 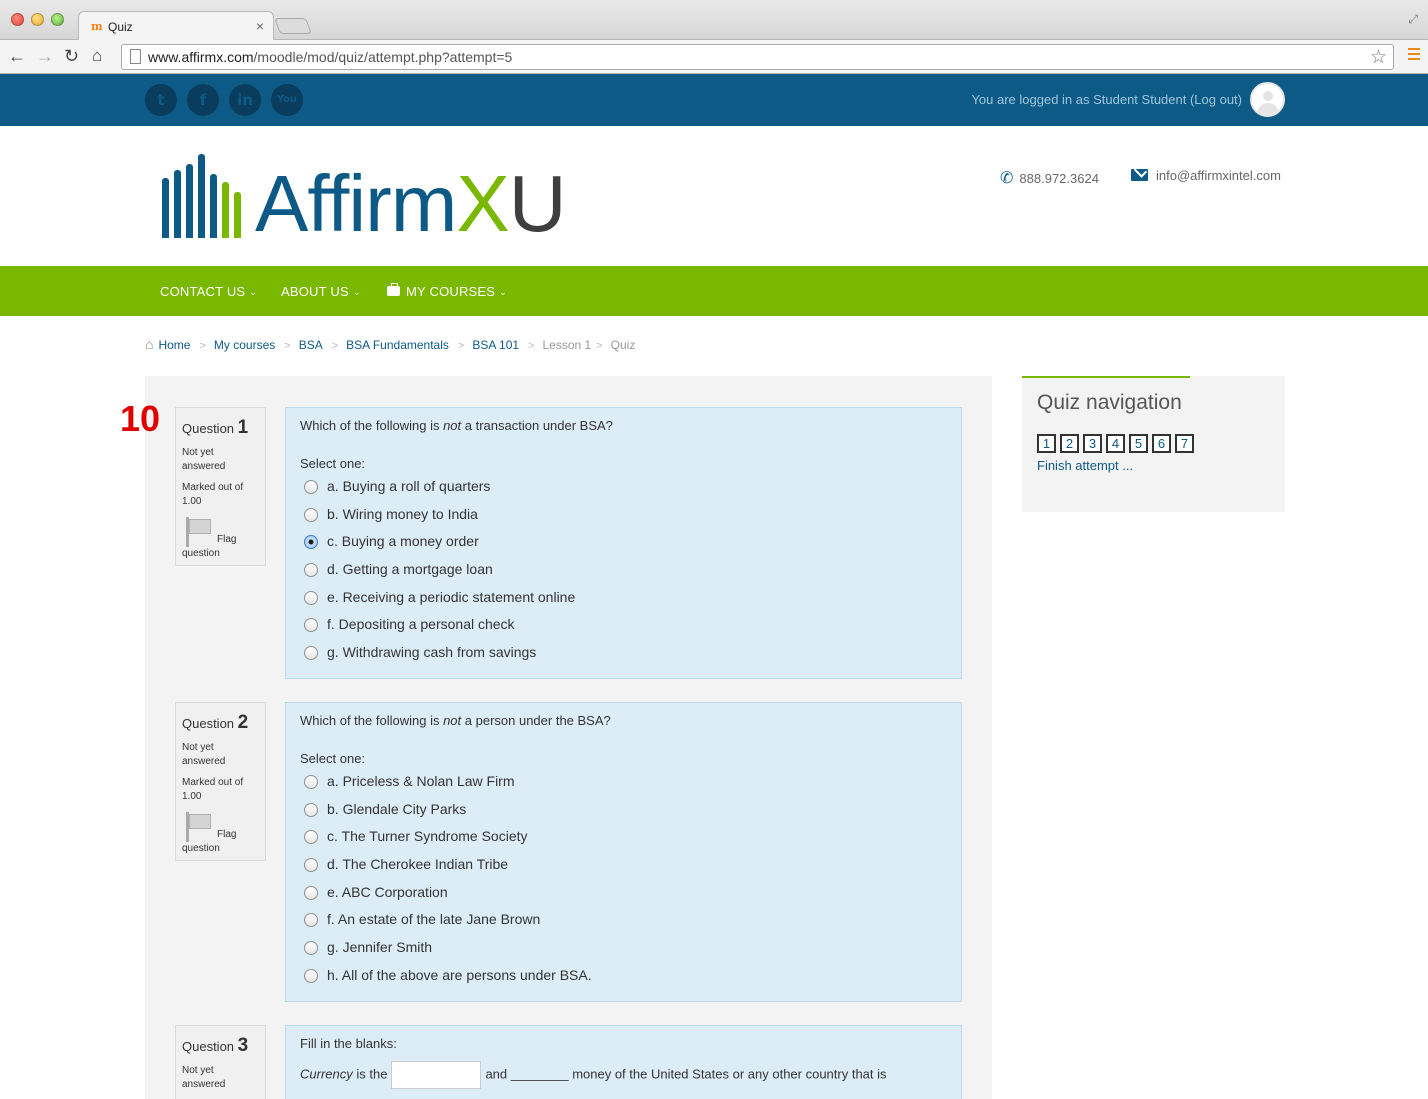 What do you see at coordinates (17, 19) in the screenshot?
I see `close-window-button` at bounding box center [17, 19].